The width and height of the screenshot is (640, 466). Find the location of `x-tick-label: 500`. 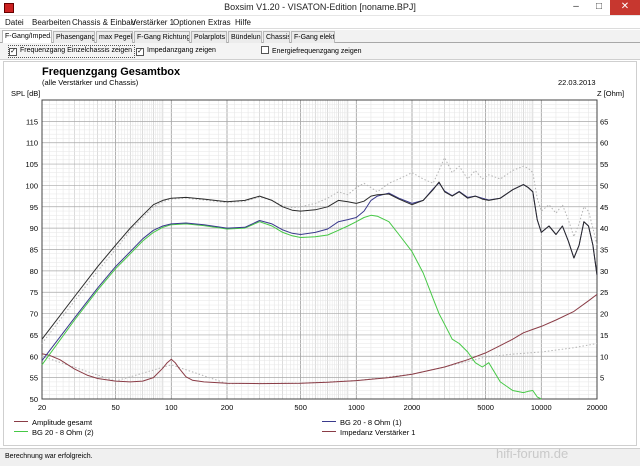

x-tick-label: 500 is located at coordinates (300, 407).